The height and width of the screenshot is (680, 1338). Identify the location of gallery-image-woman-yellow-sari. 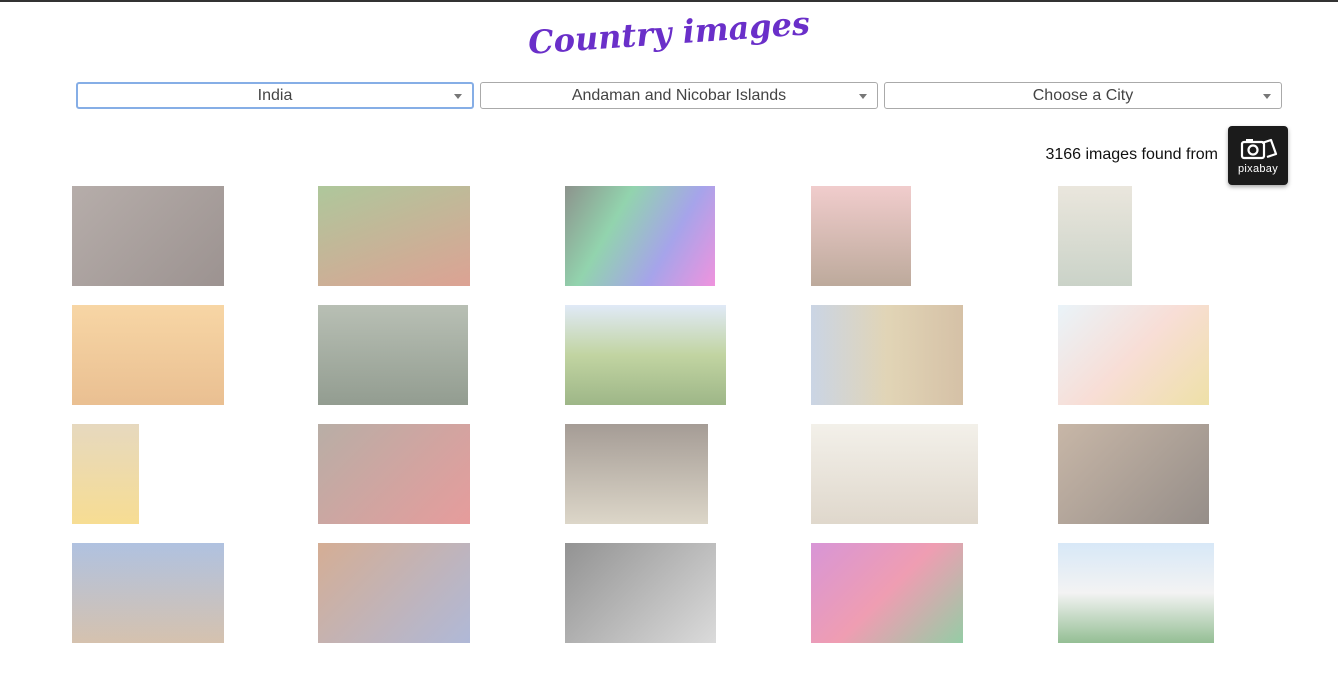
(105, 474).